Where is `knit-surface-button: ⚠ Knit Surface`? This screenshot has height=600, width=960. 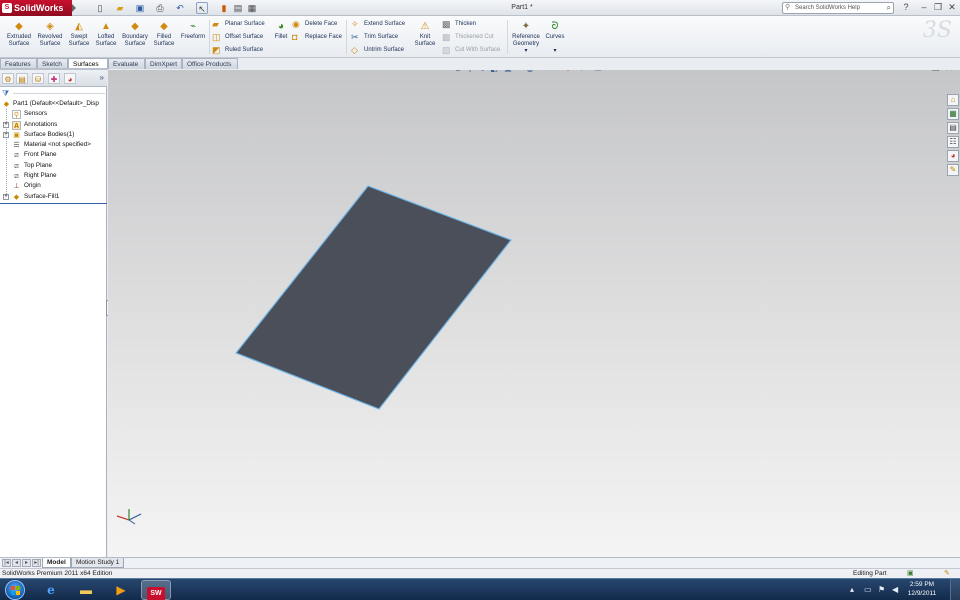
knit-surface-button: ⚠ Knit Surface is located at coordinates (425, 38).